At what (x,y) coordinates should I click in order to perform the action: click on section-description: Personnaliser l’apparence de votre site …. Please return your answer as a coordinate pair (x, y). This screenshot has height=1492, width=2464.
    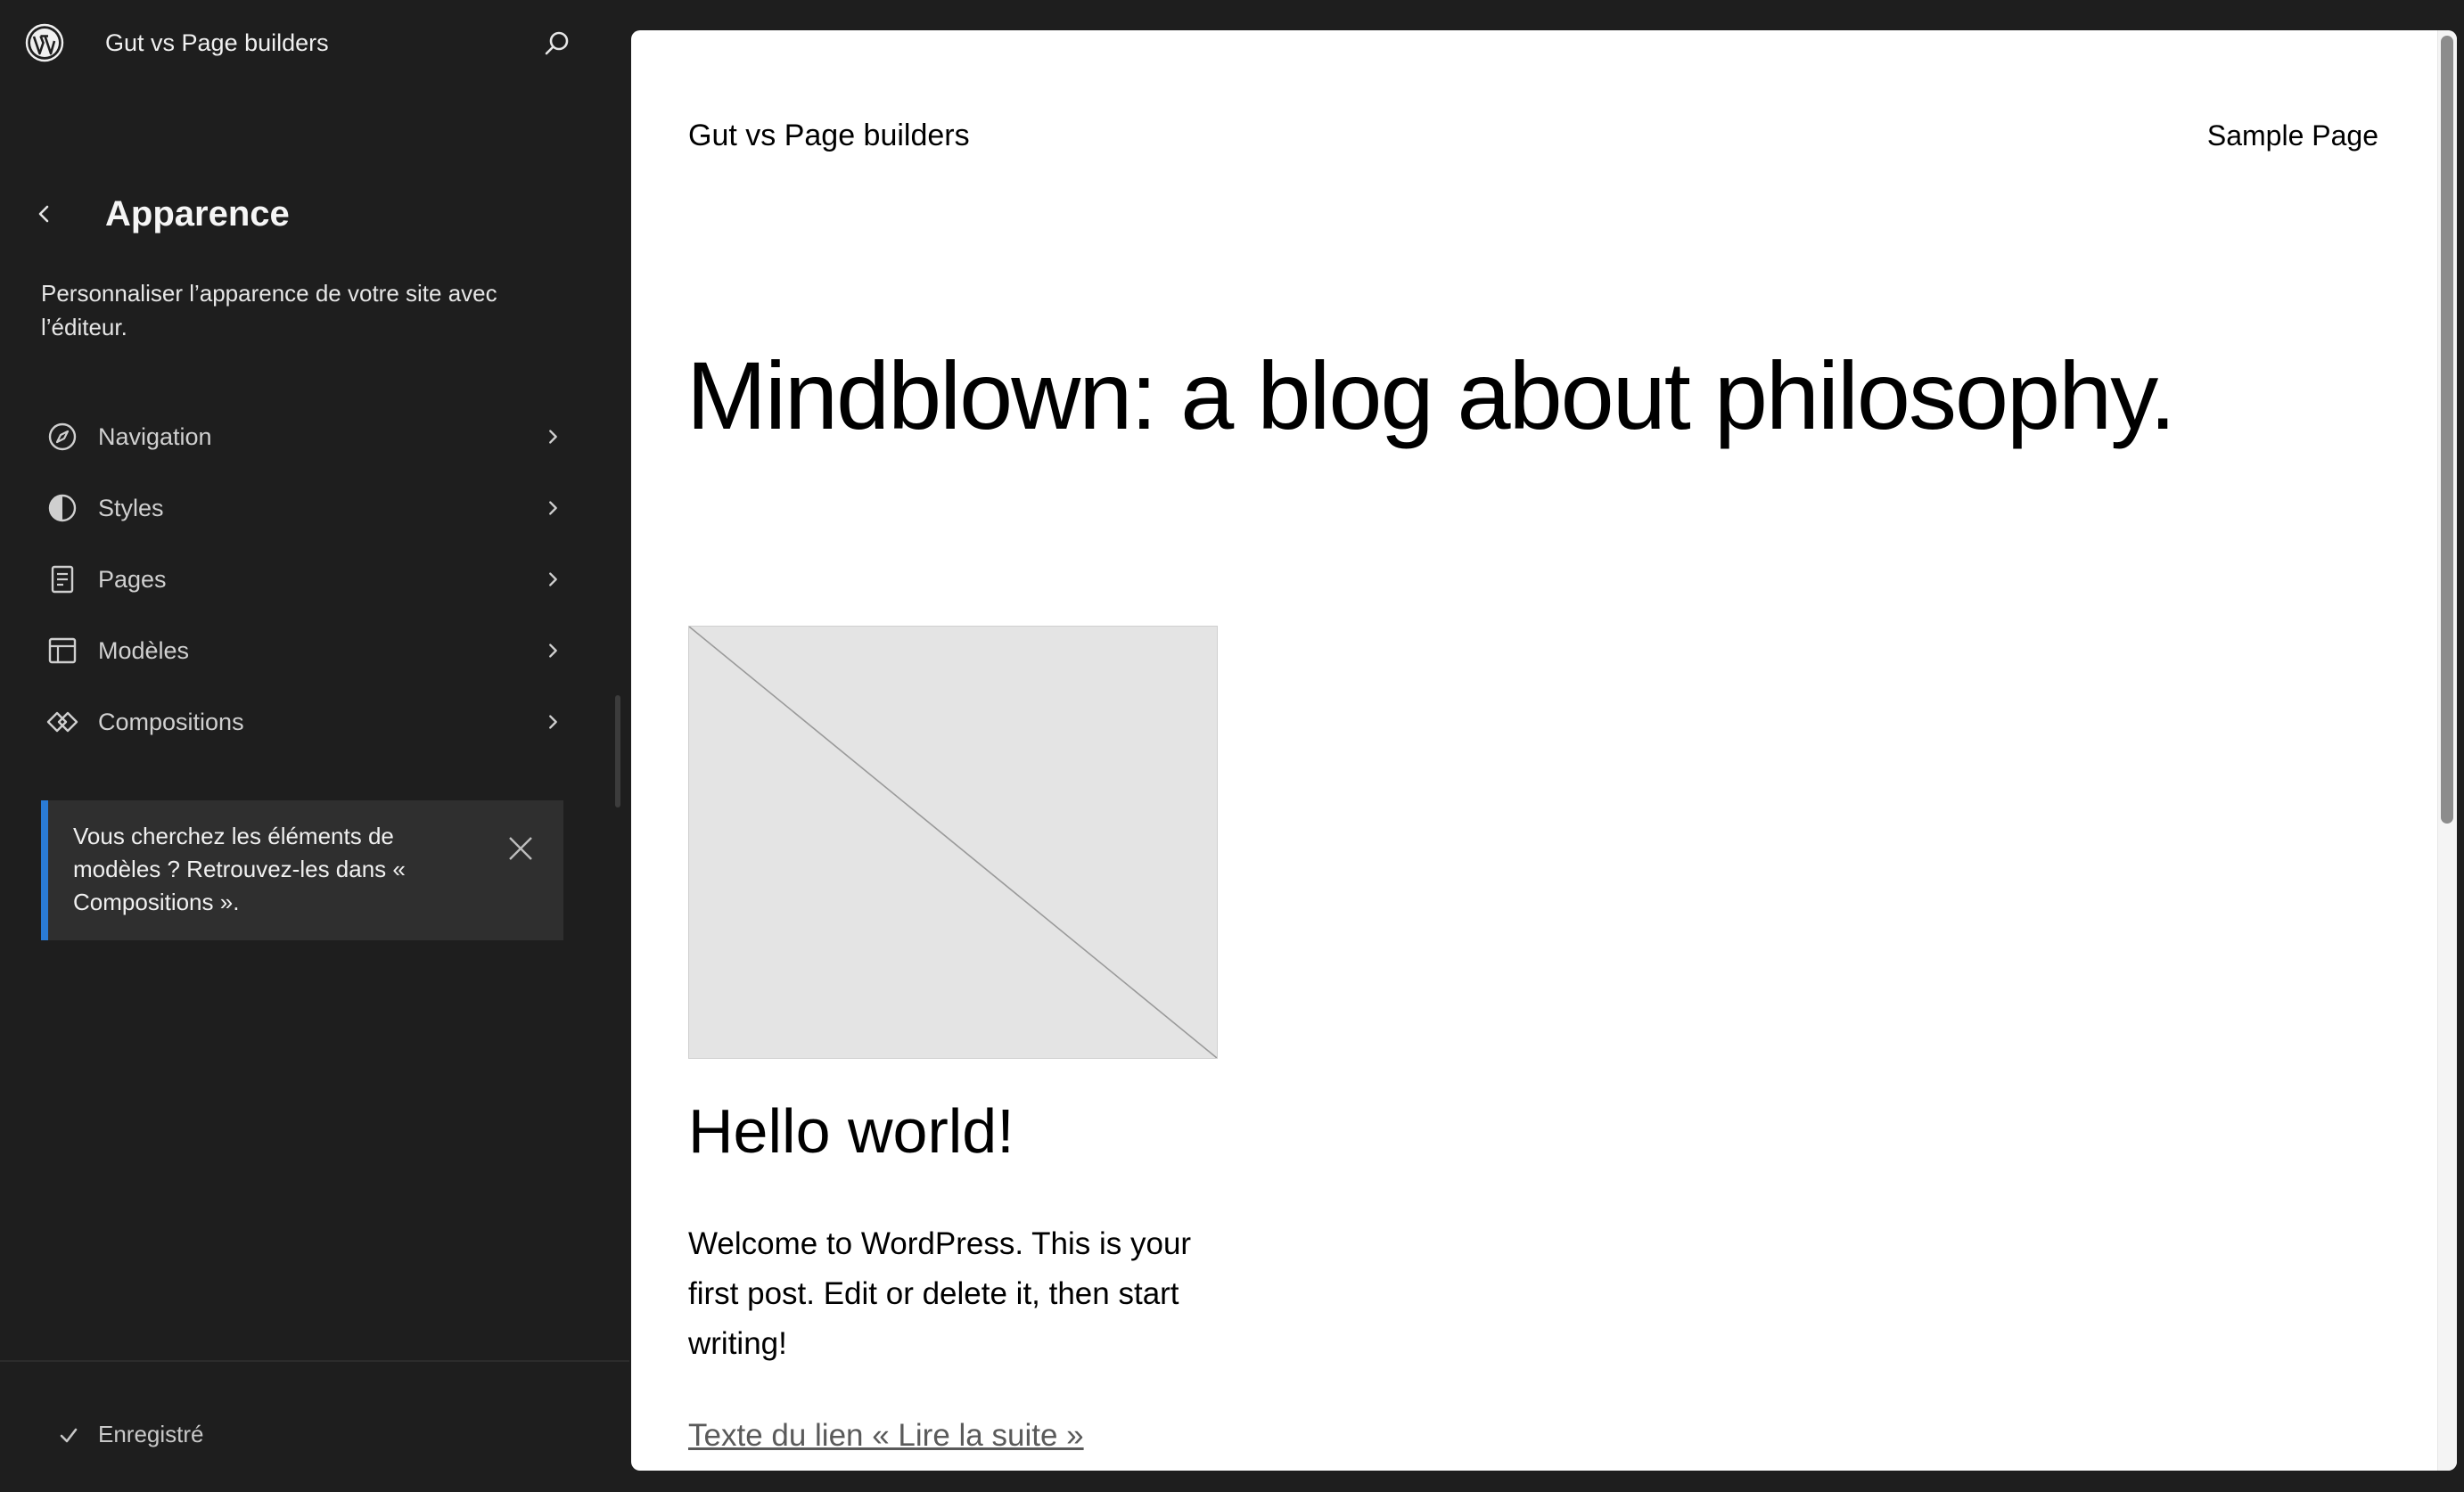
    Looking at the image, I should click on (269, 310).